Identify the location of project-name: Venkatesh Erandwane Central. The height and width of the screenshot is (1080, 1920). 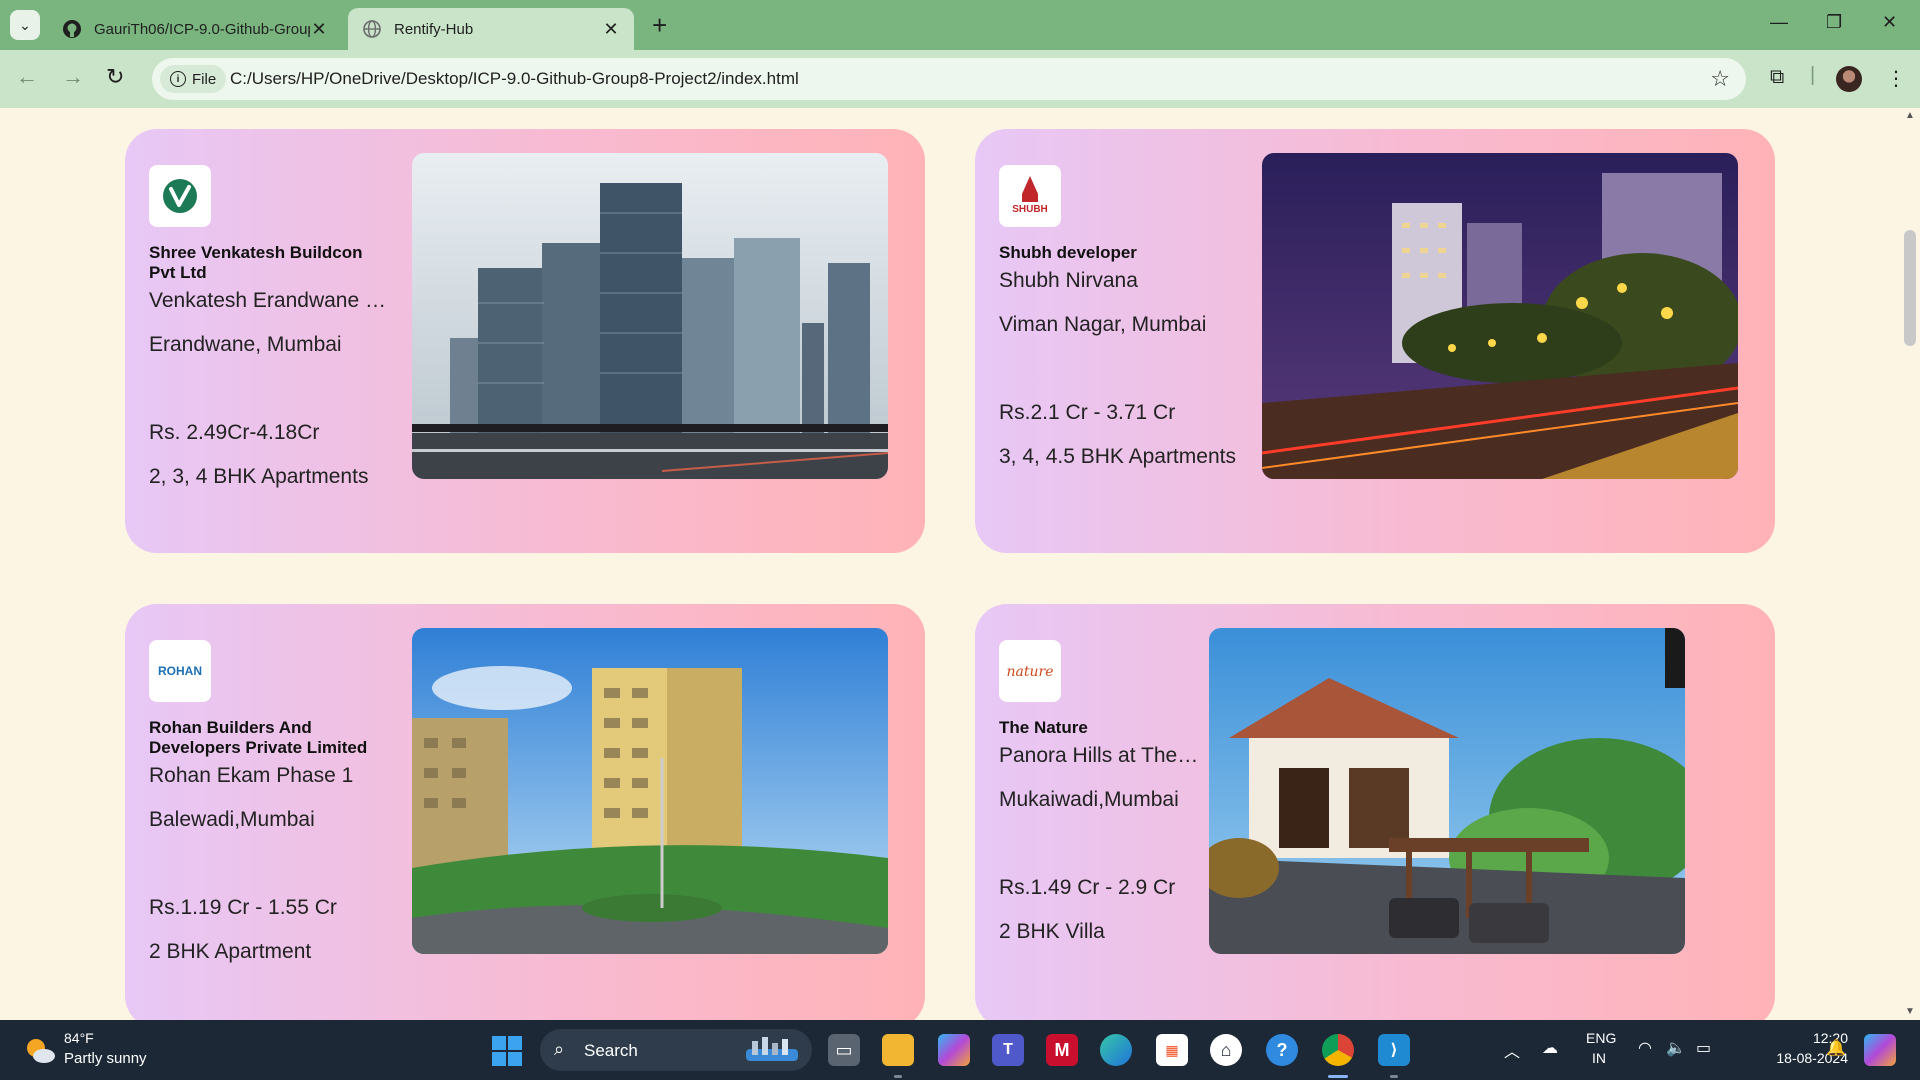
(269, 300).